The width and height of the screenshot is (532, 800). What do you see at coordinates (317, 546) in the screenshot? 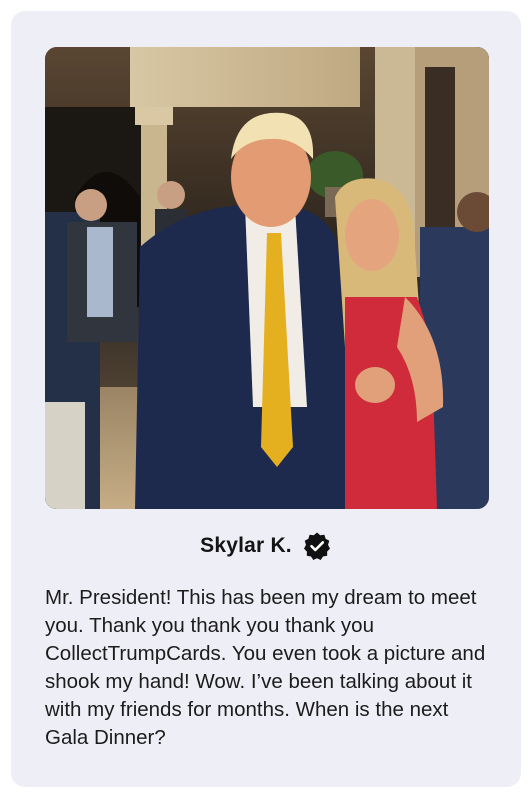
I see `verified-badge-icon` at bounding box center [317, 546].